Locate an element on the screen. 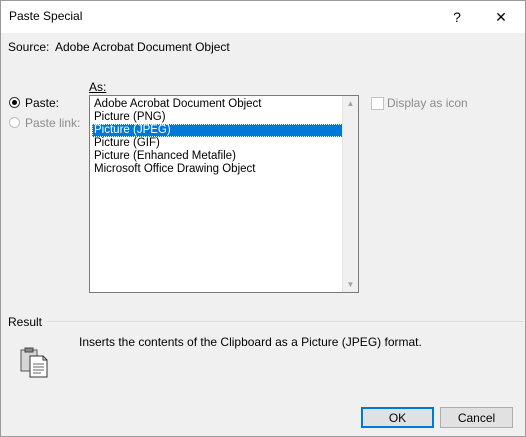  cancel-button-label: Cancel is located at coordinates (476, 417).